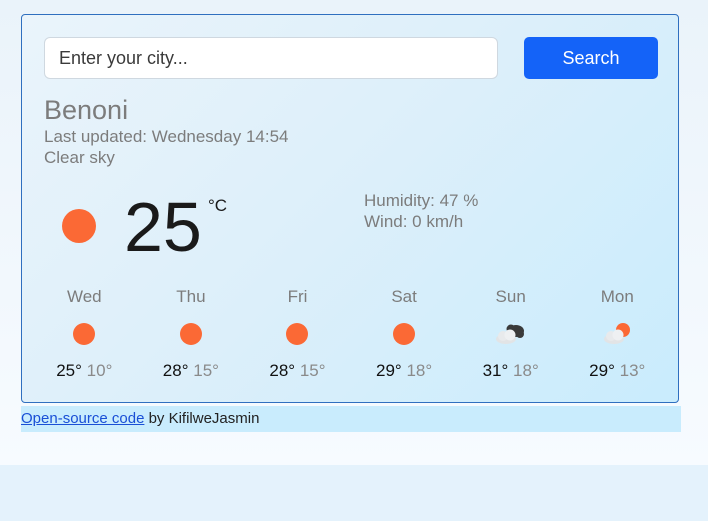 The width and height of the screenshot is (708, 521). I want to click on city-search-input, so click(271, 58).